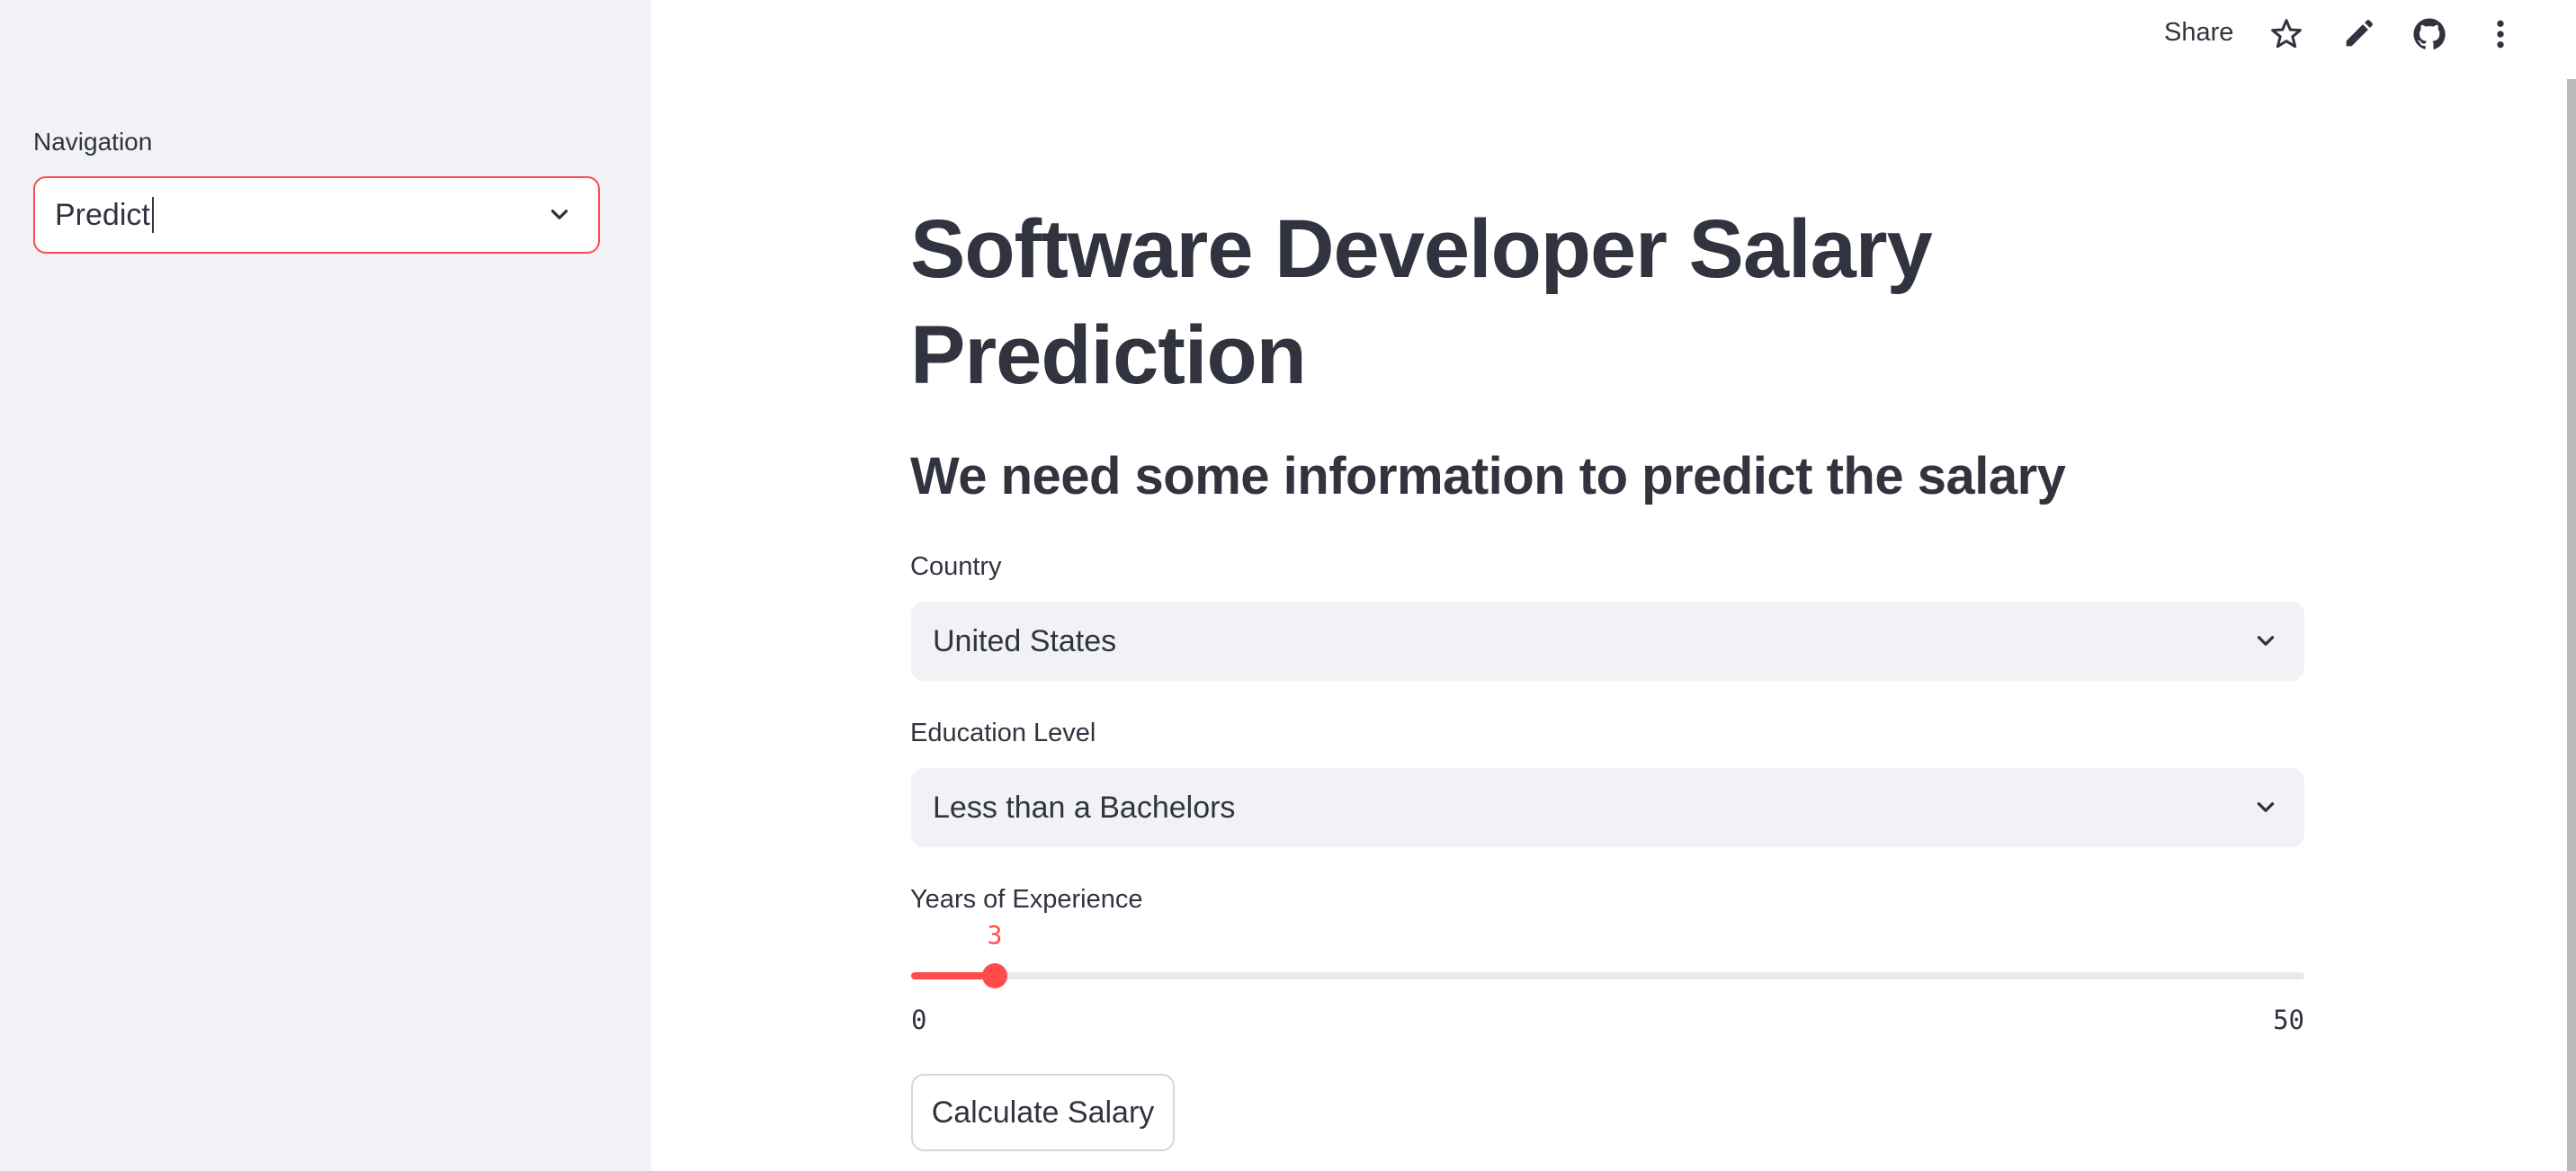 This screenshot has width=2576, height=1171. What do you see at coordinates (1026, 900) in the screenshot?
I see `years-experience-label: Years of Experience` at bounding box center [1026, 900].